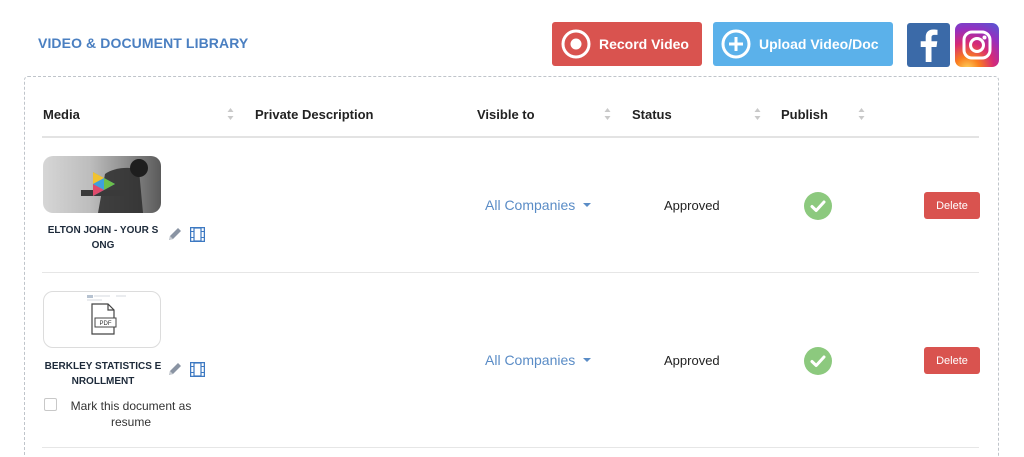 This screenshot has height=457, width=1024. What do you see at coordinates (506, 114) in the screenshot?
I see `column-header-visible-to: Visible to` at bounding box center [506, 114].